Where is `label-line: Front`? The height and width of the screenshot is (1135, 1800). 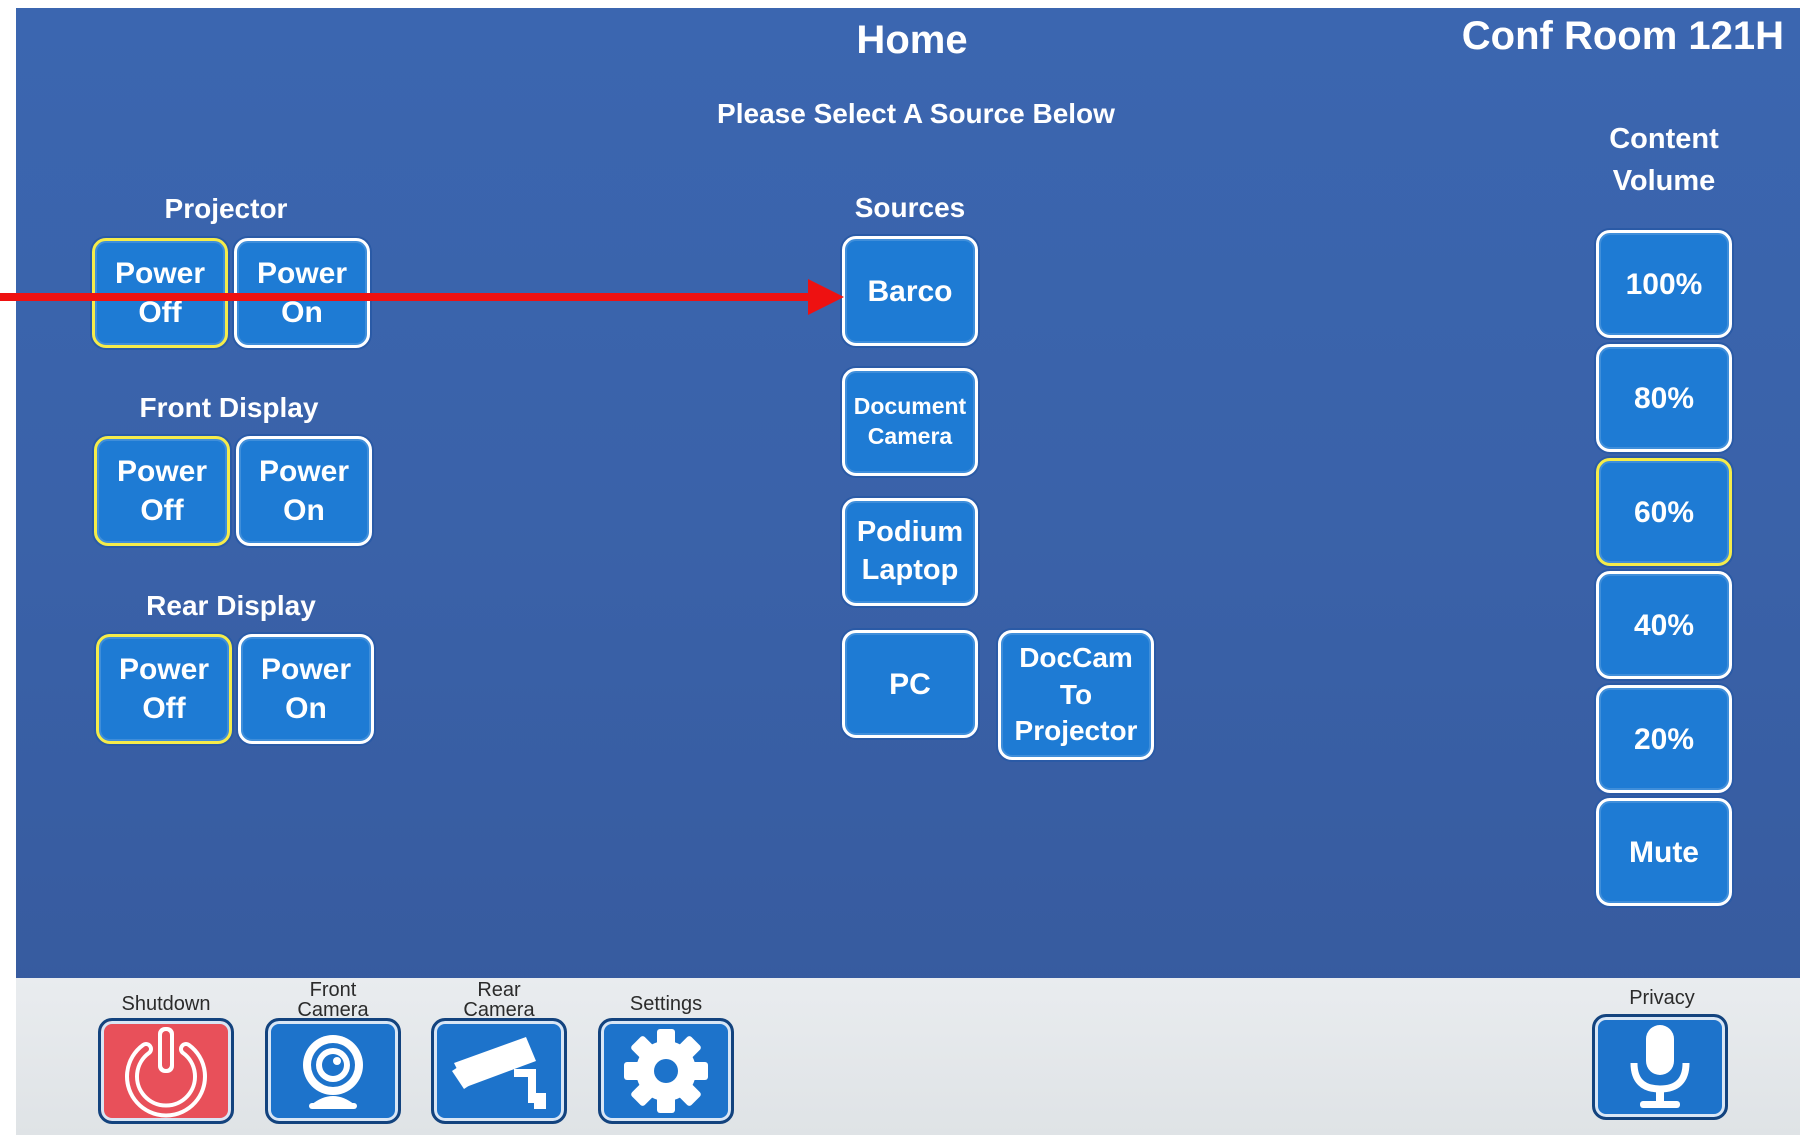
label-line: Front is located at coordinates (333, 990).